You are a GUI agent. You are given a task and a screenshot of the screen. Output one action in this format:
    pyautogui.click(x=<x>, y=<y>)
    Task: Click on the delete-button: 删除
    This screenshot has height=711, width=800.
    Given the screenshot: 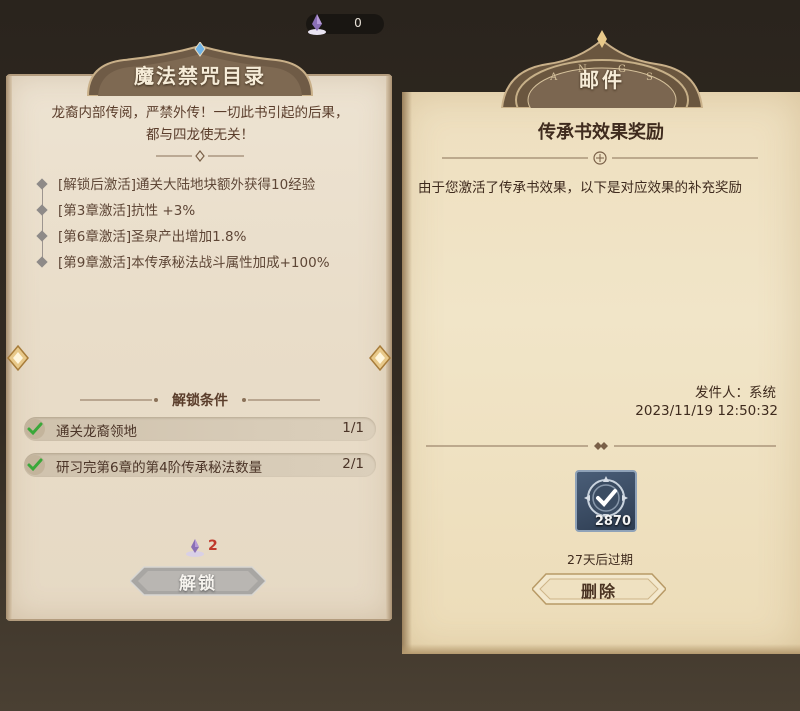 What is the action you would take?
    pyautogui.click(x=599, y=589)
    